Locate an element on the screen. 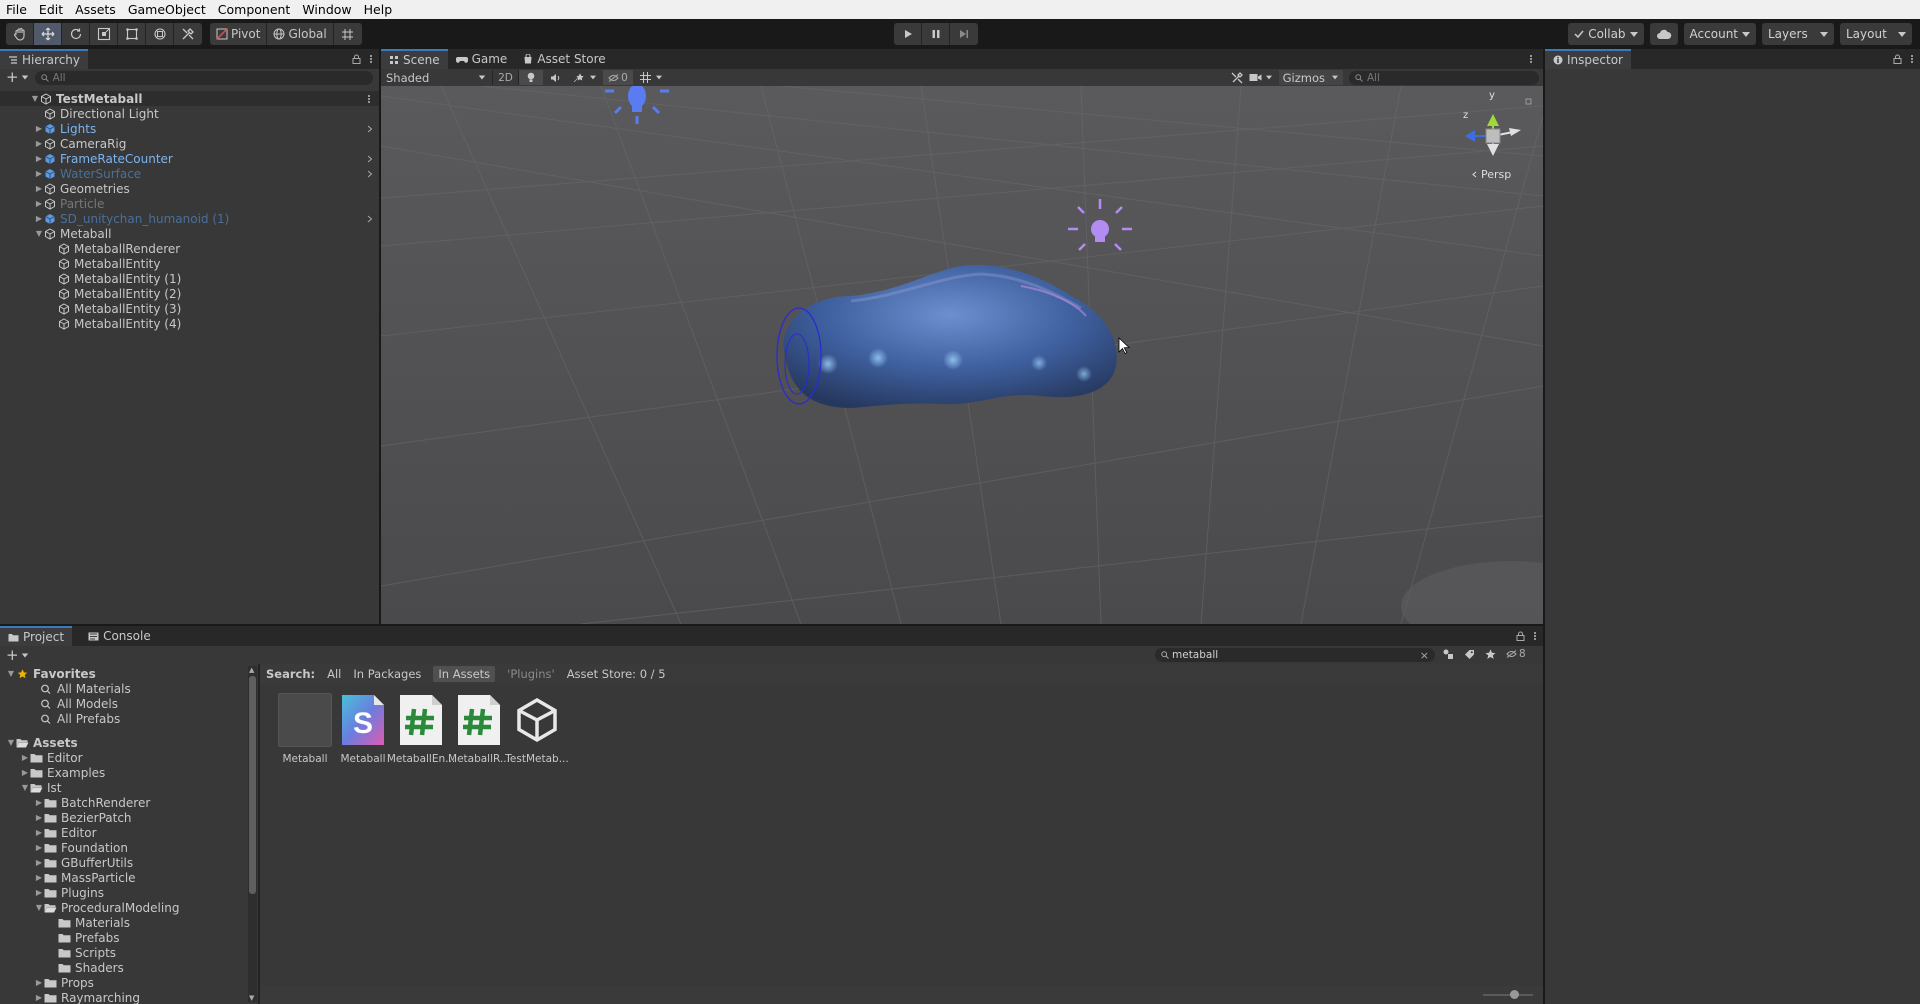 The width and height of the screenshot is (1920, 1004). scope-all: All is located at coordinates (334, 674).